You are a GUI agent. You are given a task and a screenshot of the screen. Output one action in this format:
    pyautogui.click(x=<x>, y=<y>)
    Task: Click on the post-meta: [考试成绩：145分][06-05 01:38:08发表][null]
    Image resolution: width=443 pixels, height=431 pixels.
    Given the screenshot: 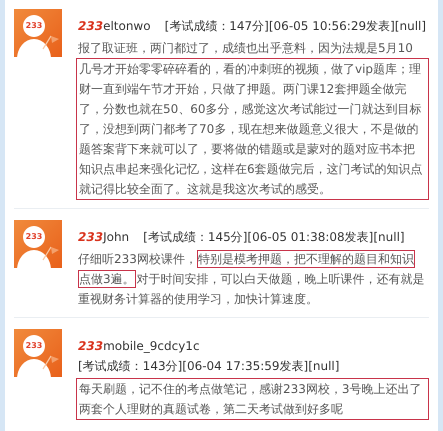 What is the action you would take?
    pyautogui.click(x=274, y=237)
    